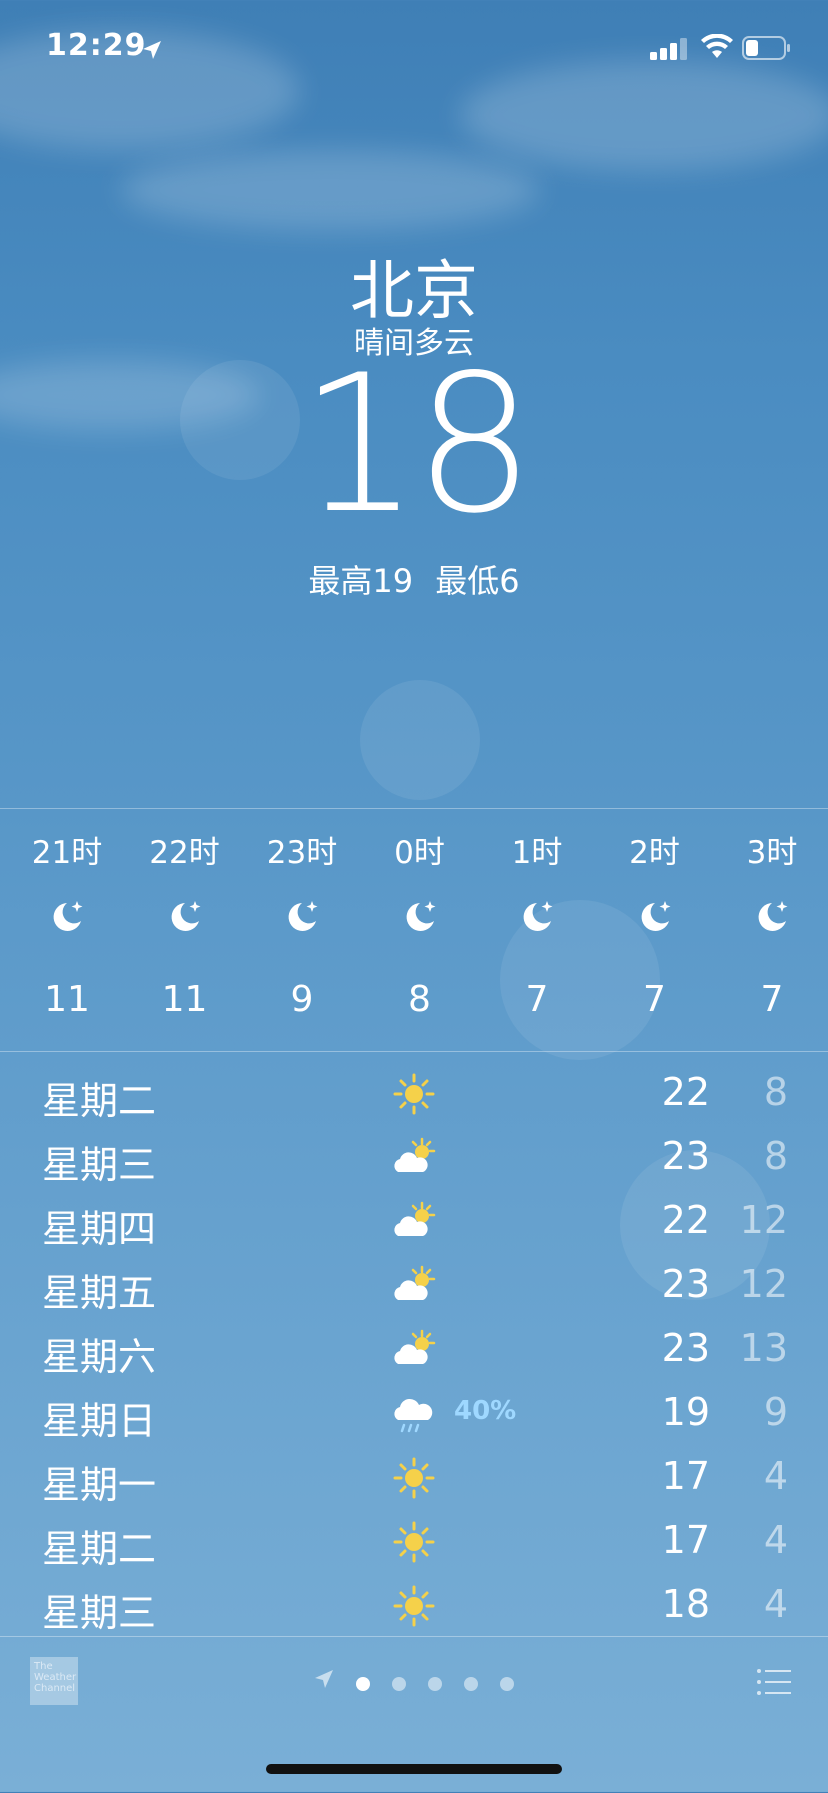  I want to click on day-label: 星期五, so click(99, 1293).